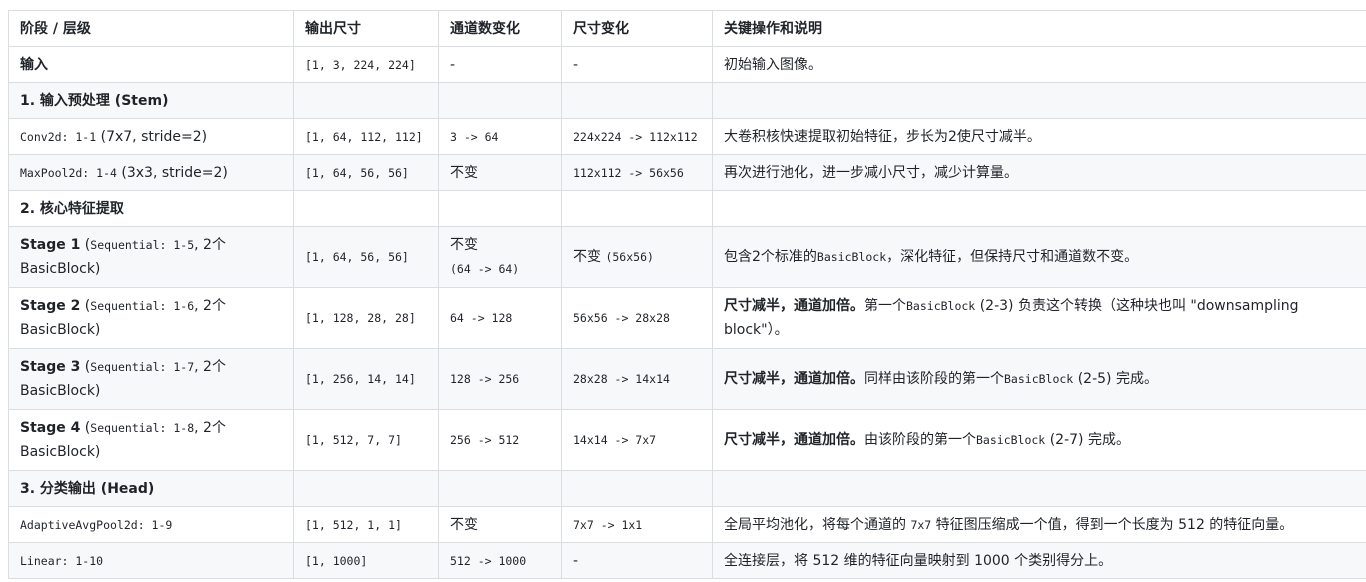  I want to click on cell-channels: -, so click(500, 64).